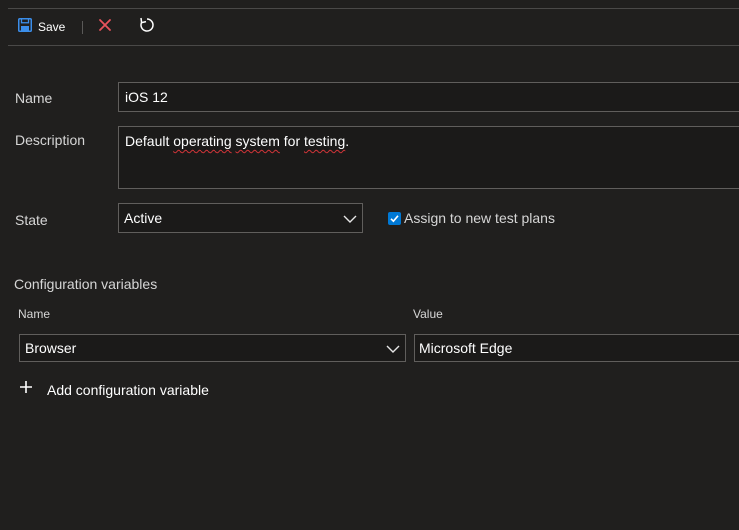 The height and width of the screenshot is (530, 739). I want to click on description-word: ., so click(347, 141).